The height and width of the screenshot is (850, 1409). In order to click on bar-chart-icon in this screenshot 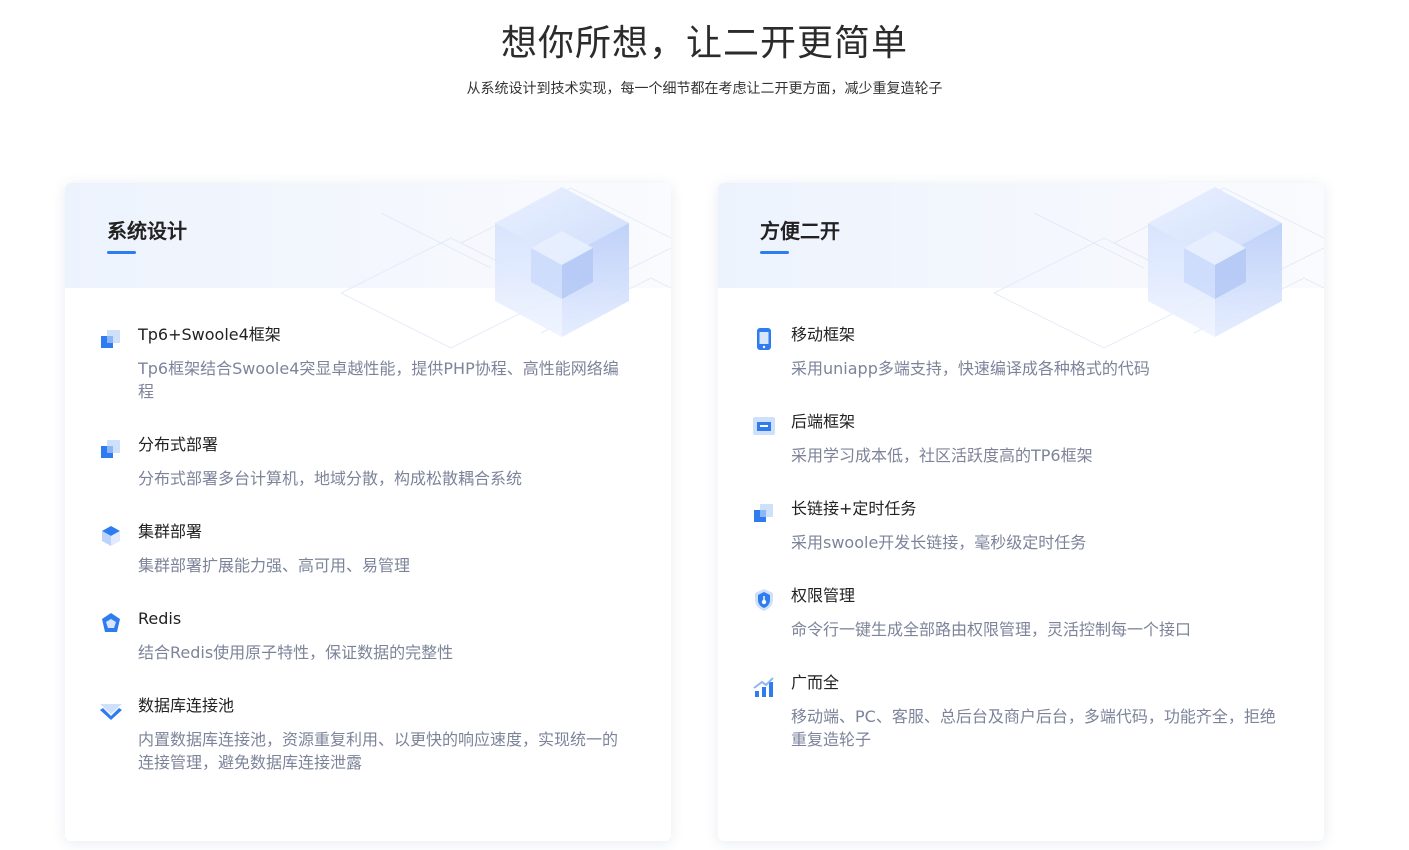, I will do `click(763, 687)`.